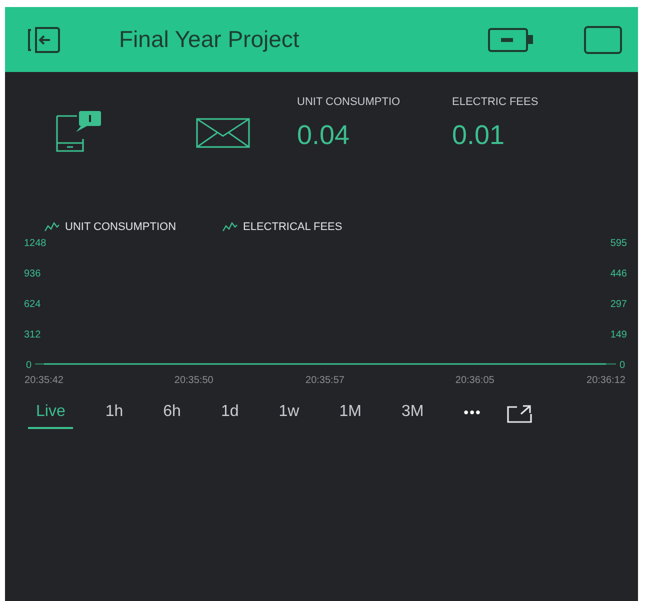 The width and height of the screenshot is (646, 601). What do you see at coordinates (209, 39) in the screenshot?
I see `app-title: Final Year Project` at bounding box center [209, 39].